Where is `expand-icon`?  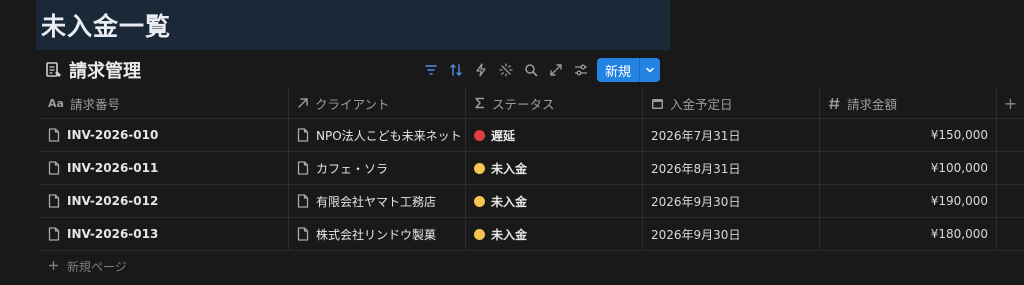 expand-icon is located at coordinates (555, 70).